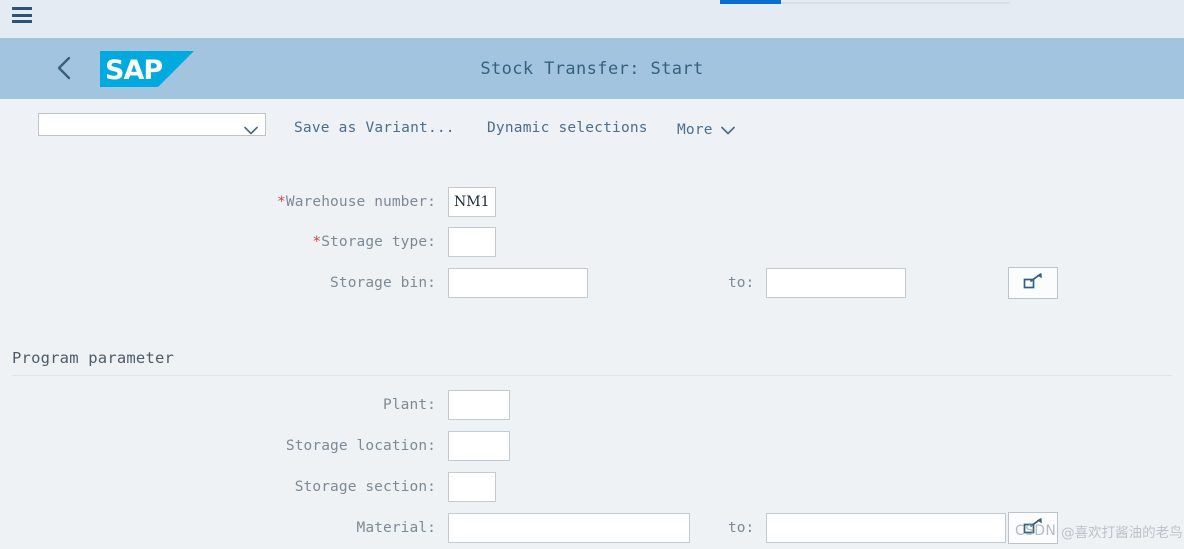  What do you see at coordinates (750, 2) in the screenshot?
I see `active-tab-indicator` at bounding box center [750, 2].